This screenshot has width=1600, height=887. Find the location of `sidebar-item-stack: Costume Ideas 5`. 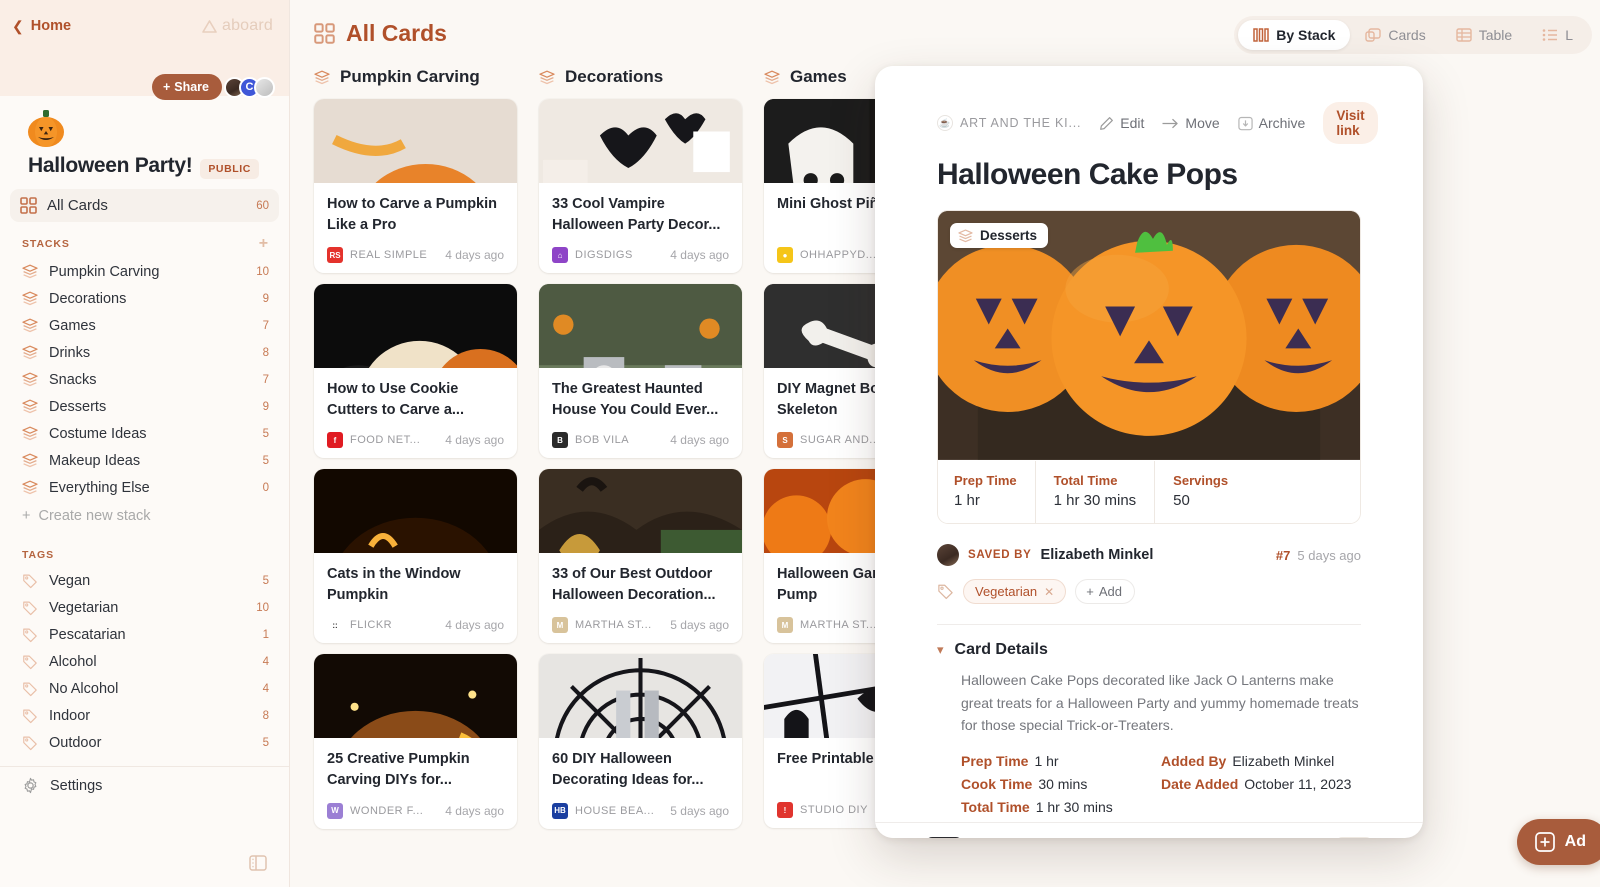

sidebar-item-stack: Costume Ideas 5 is located at coordinates (144, 433).